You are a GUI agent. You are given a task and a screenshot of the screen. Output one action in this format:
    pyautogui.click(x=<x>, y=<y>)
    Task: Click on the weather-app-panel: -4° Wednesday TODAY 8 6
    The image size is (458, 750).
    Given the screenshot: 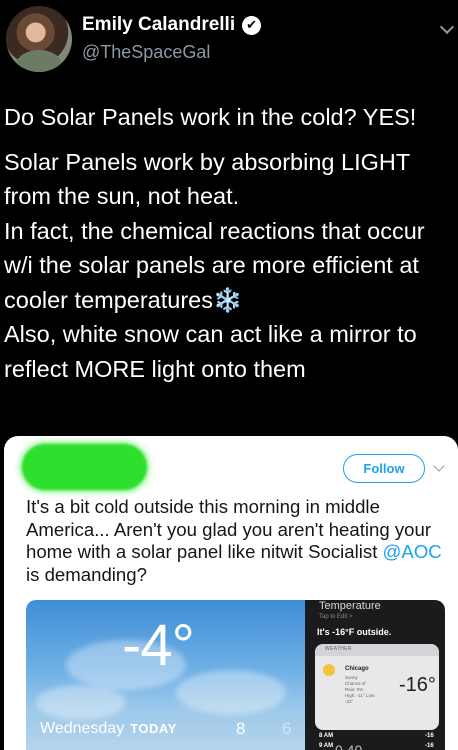 What is the action you would take?
    pyautogui.click(x=165, y=675)
    